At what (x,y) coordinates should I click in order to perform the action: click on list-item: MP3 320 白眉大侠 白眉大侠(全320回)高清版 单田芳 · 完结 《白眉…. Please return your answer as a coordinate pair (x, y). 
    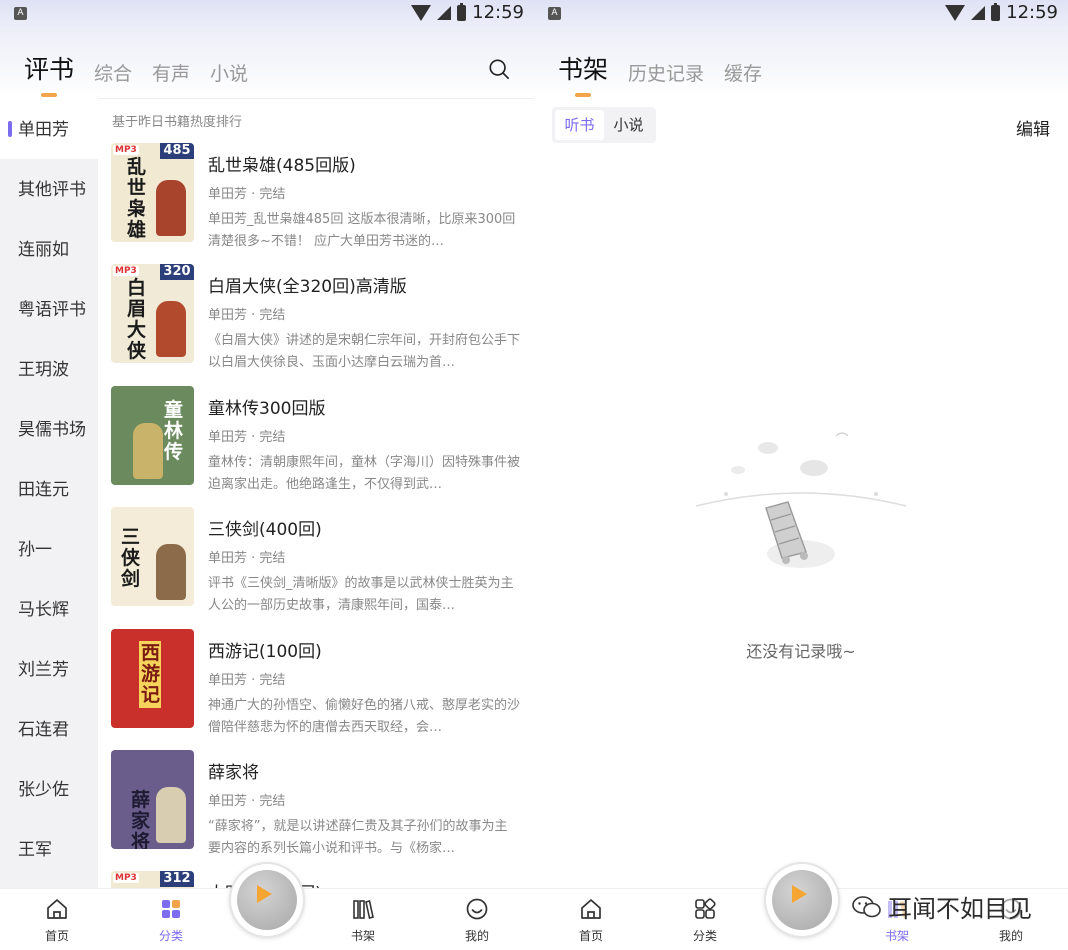
    Looking at the image, I should click on (316, 319).